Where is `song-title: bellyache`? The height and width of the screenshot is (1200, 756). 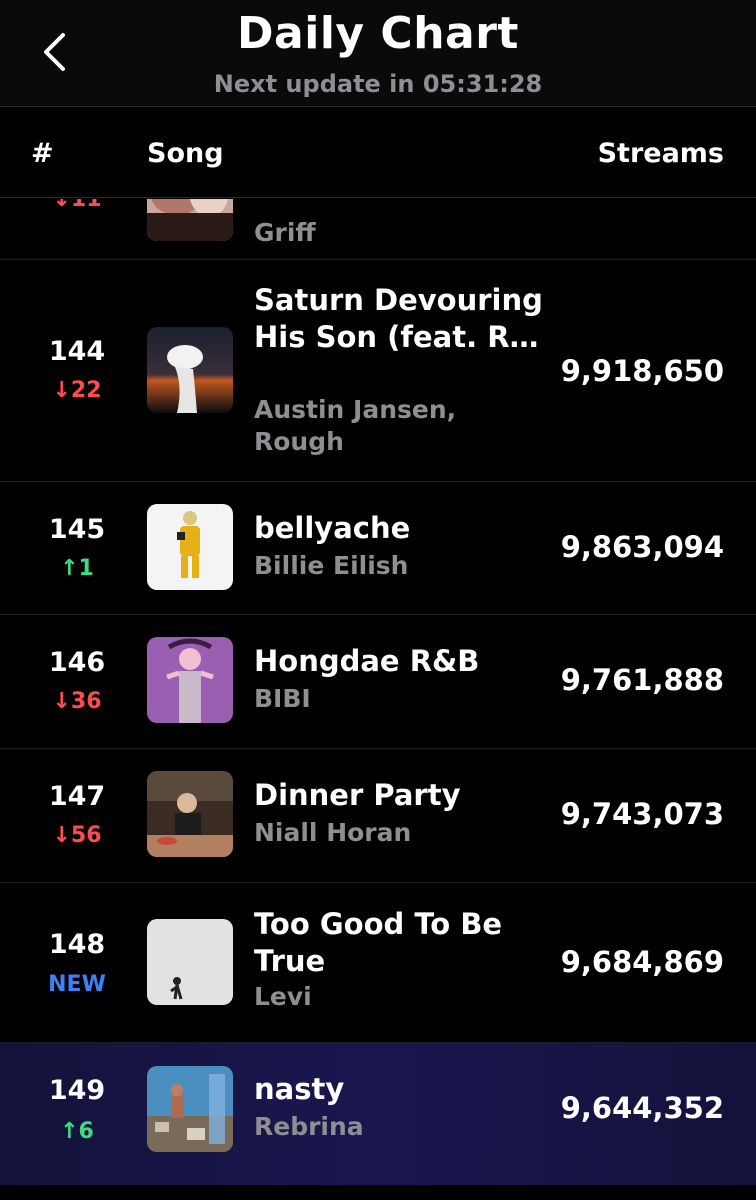 song-title: bellyache is located at coordinates (332, 528).